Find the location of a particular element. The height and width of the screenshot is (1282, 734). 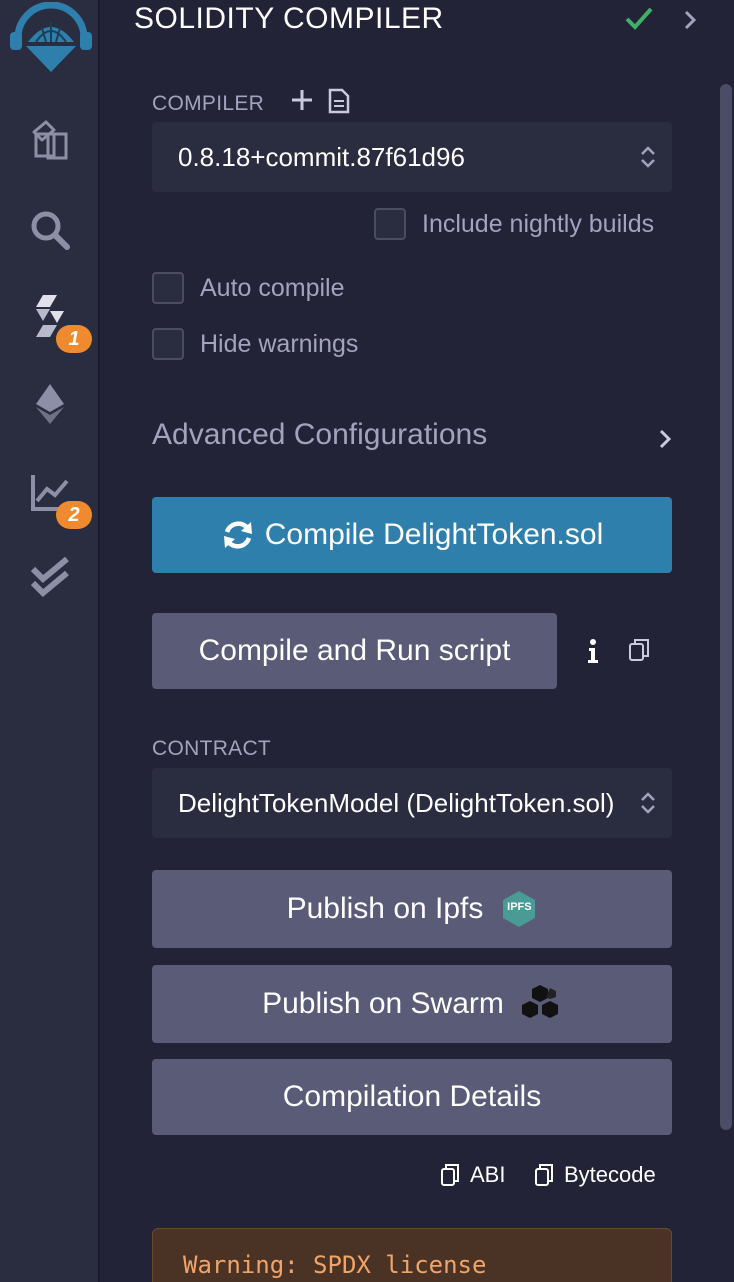

contract-value: DelightTokenModel (DelightToken.sol) is located at coordinates (396, 802).